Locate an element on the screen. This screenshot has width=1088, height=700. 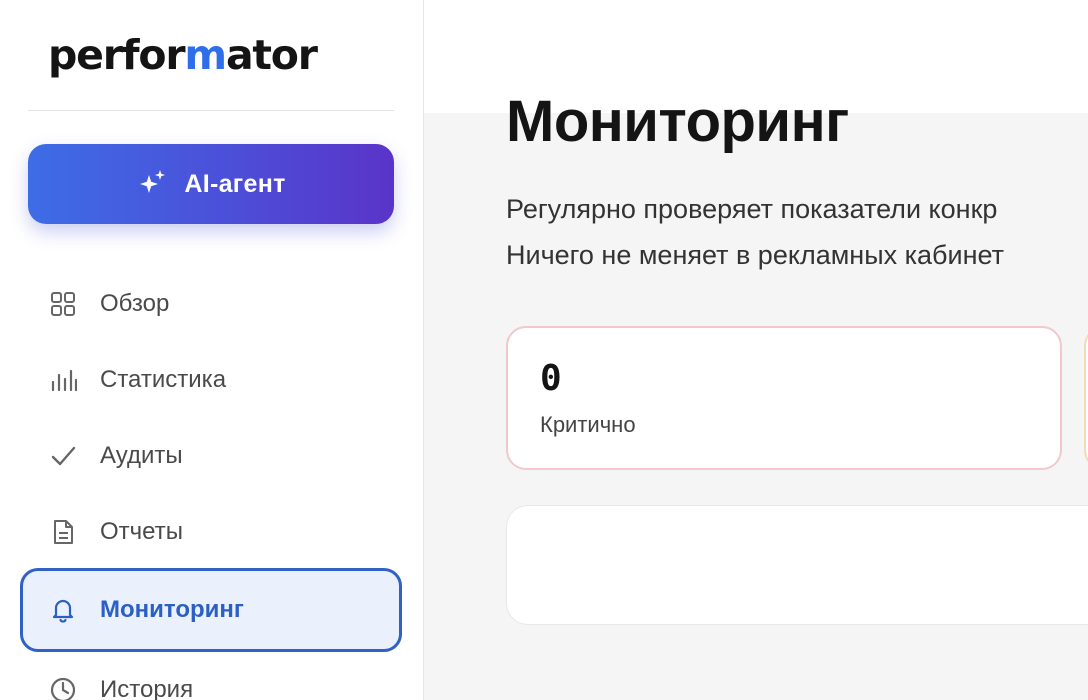
performator-logo: performator is located at coordinates (183, 55).